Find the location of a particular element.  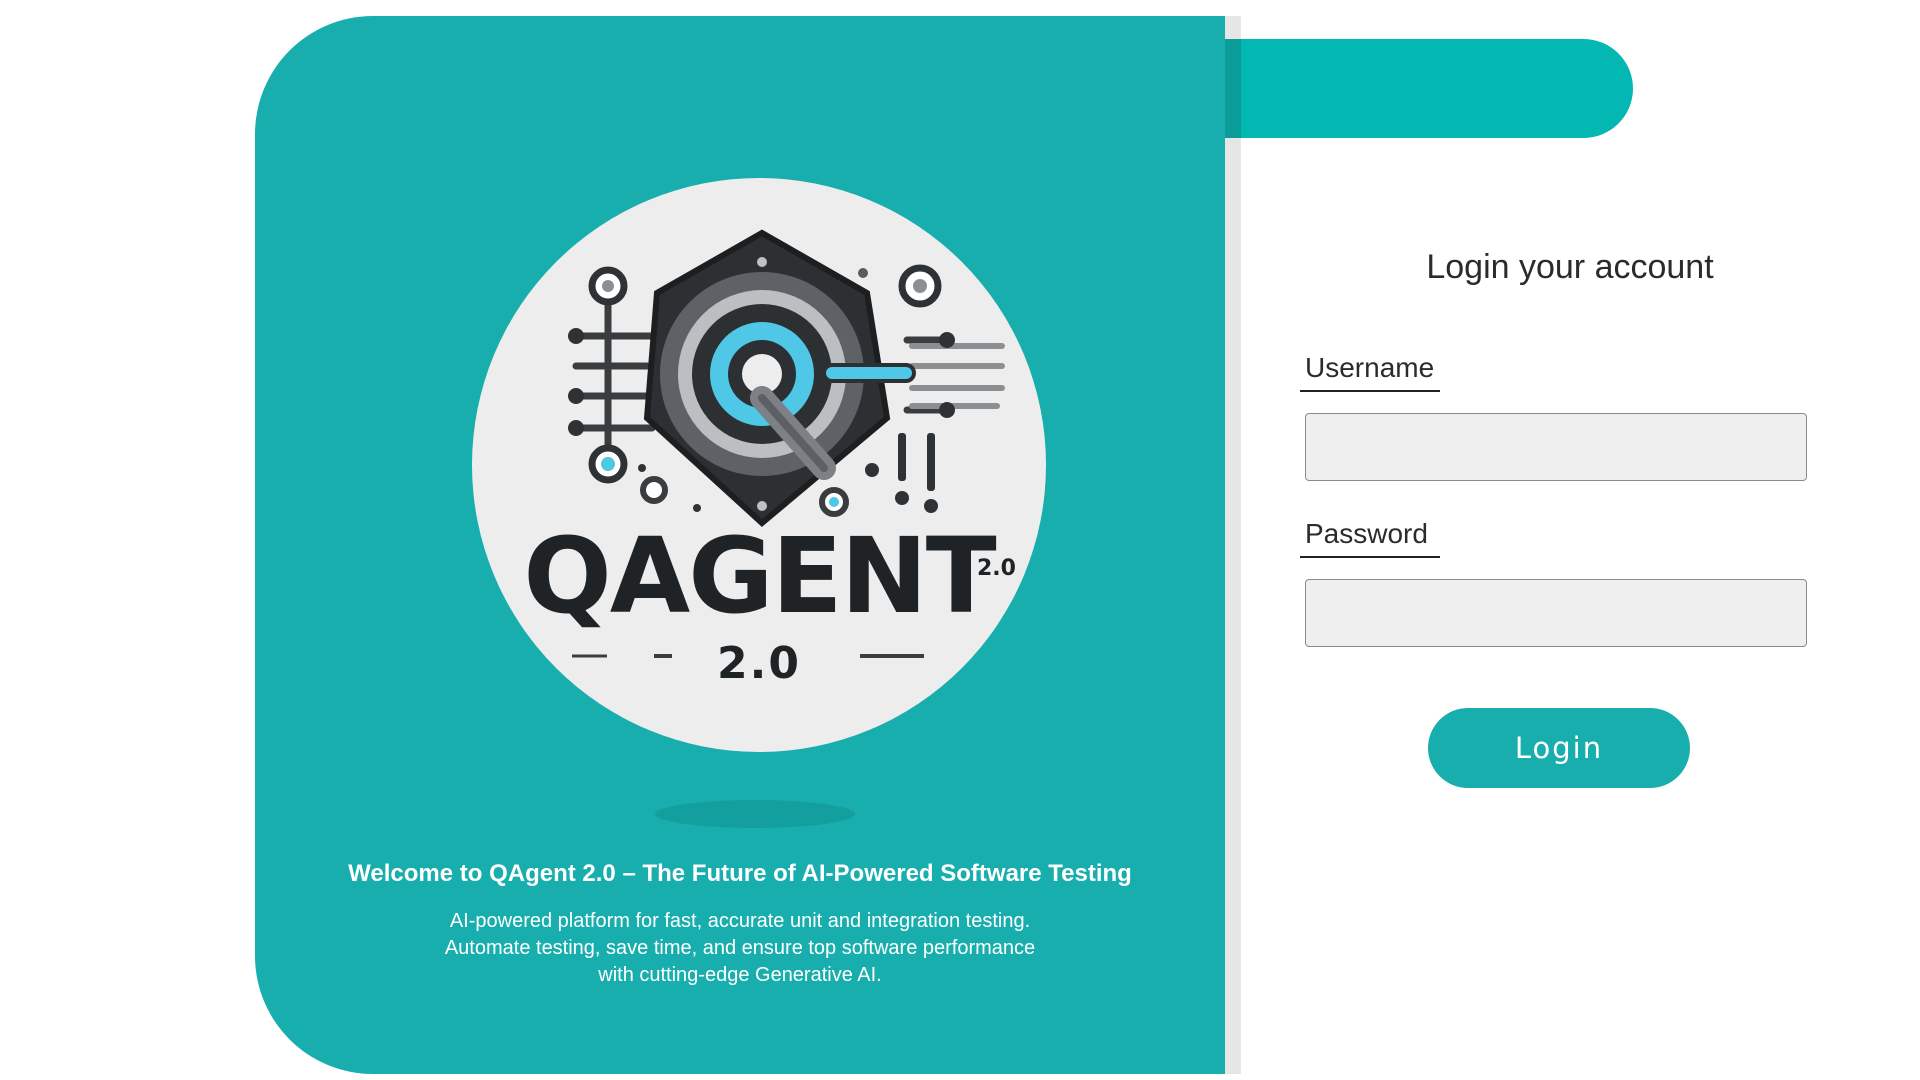

login-button: Login is located at coordinates (1559, 748).